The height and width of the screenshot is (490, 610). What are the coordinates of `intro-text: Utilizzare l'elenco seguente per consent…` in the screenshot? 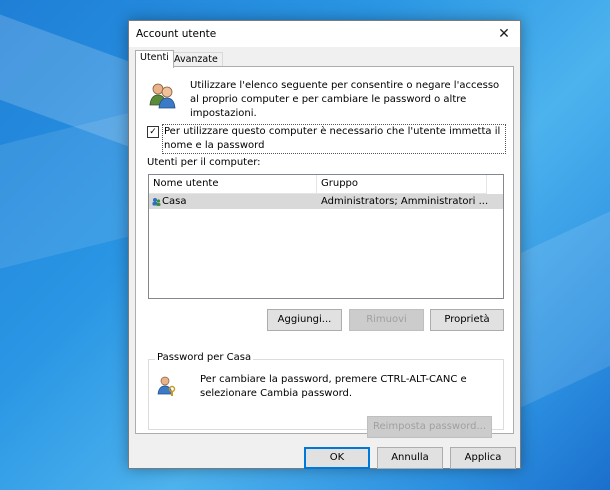 It's located at (345, 99).